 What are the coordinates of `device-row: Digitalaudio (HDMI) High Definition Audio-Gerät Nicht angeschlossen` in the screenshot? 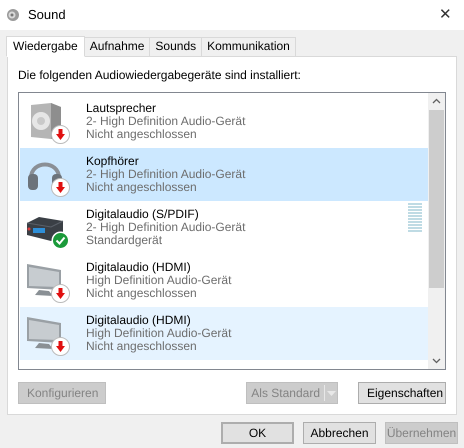 It's located at (224, 333).